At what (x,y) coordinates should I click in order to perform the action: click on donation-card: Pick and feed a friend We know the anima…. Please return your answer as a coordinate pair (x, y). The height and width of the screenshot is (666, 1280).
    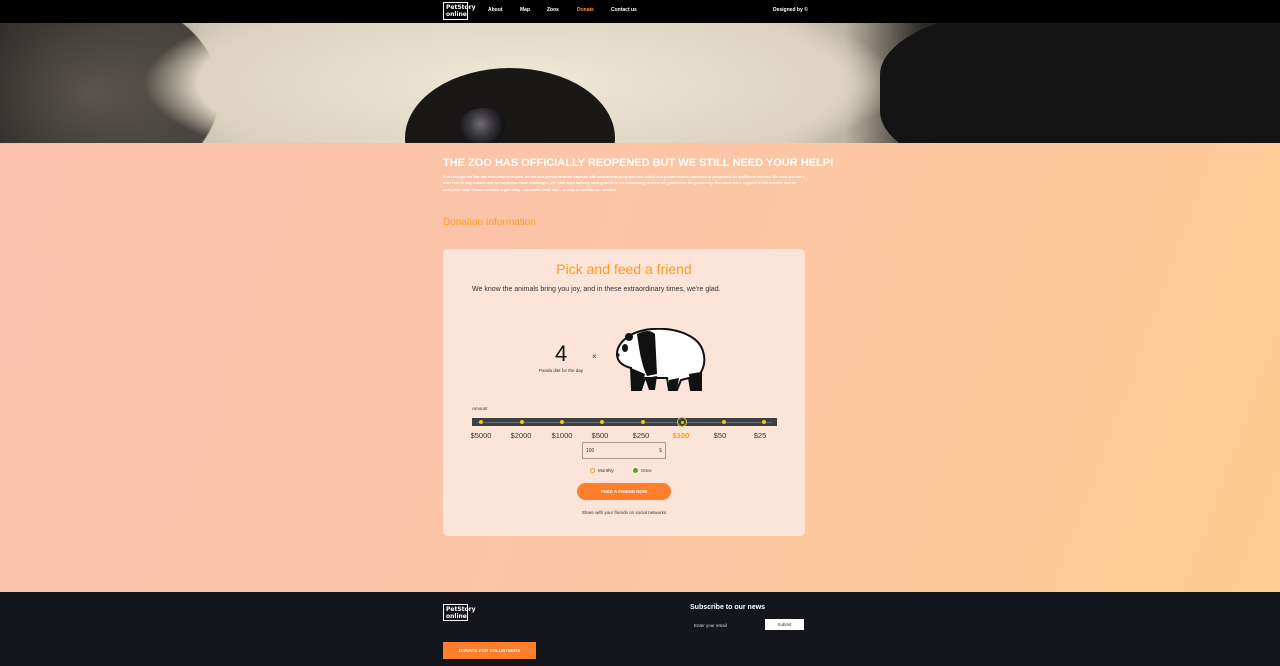
    Looking at the image, I should click on (624, 392).